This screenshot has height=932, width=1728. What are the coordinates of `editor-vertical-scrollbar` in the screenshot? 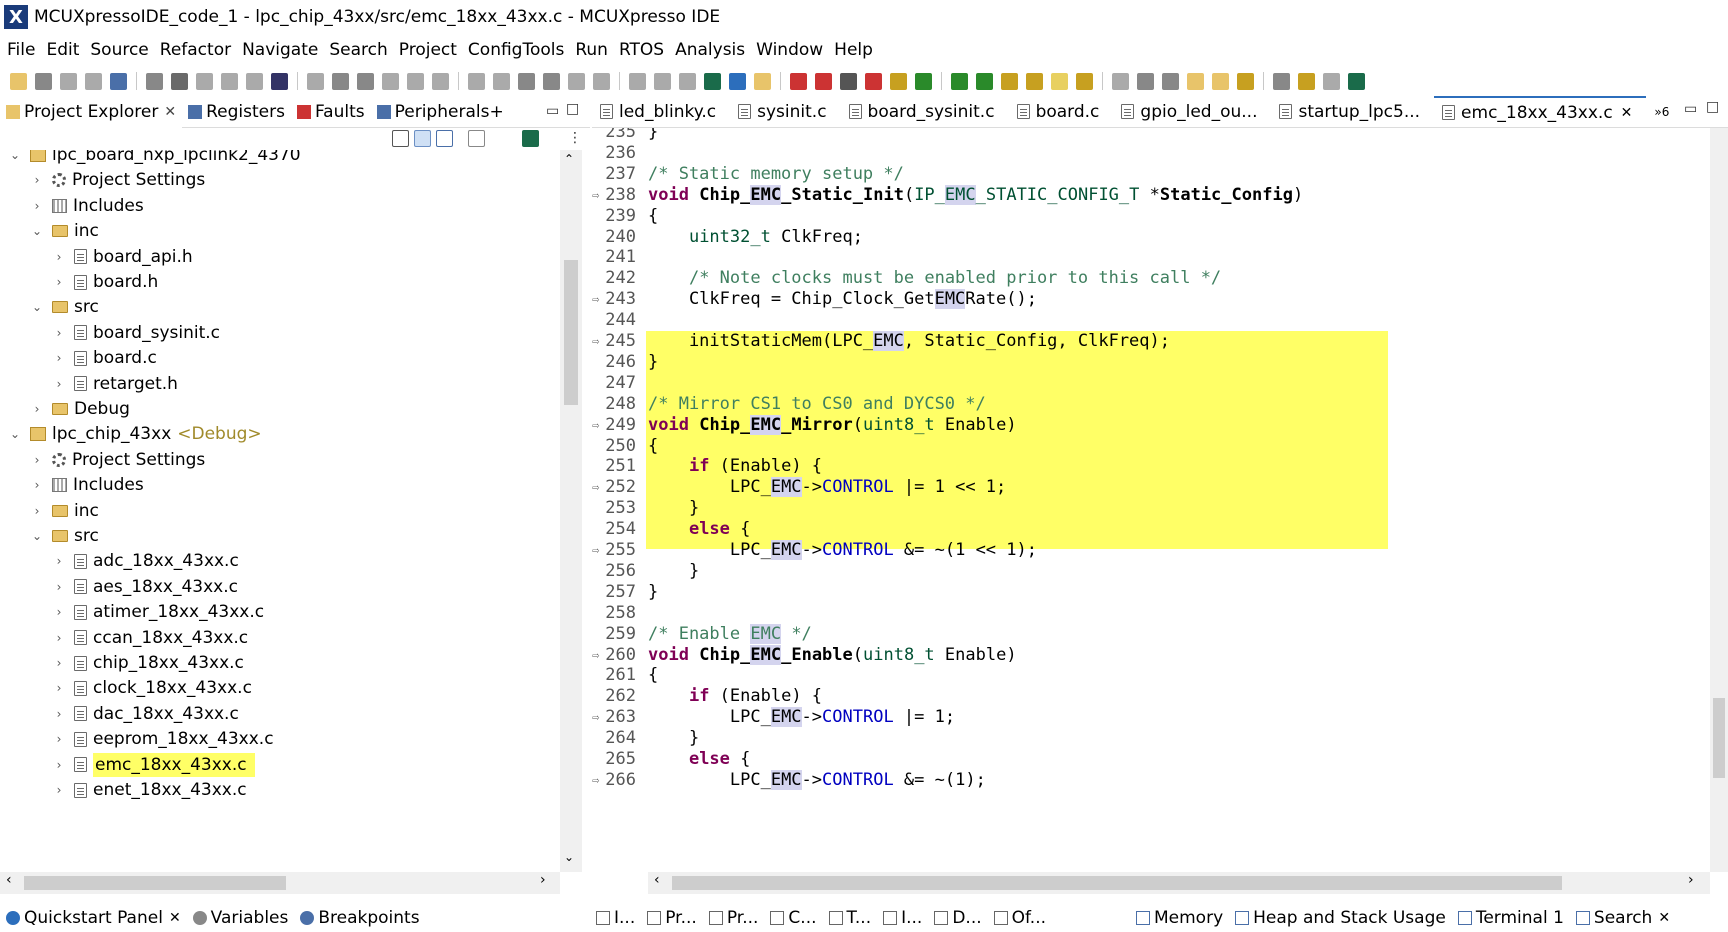 It's located at (1719, 500).